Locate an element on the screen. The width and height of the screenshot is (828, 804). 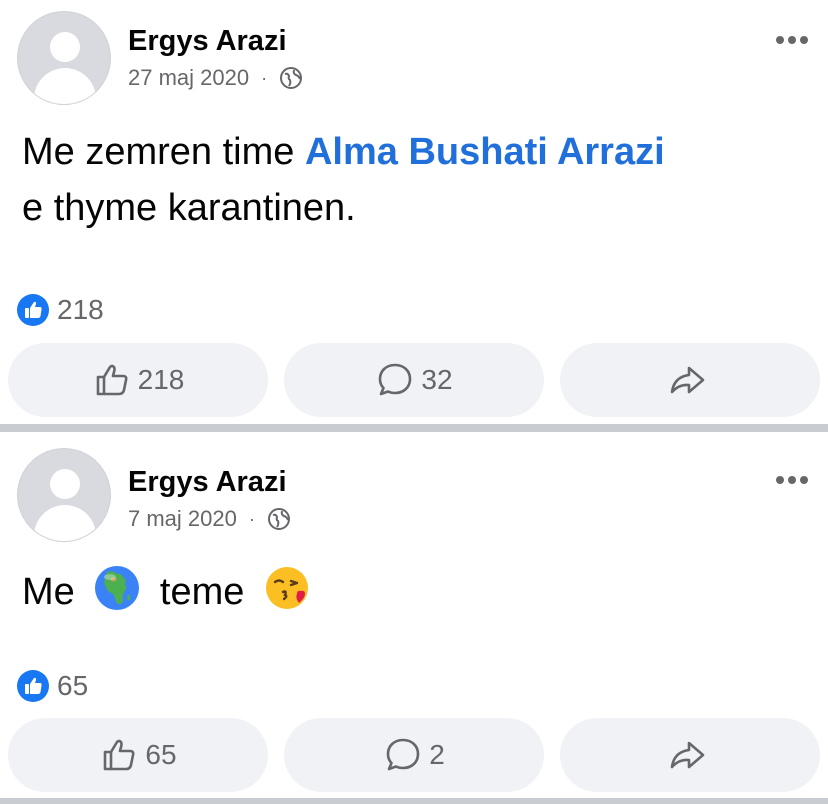
action-bar: 65 2 is located at coordinates (414, 755).